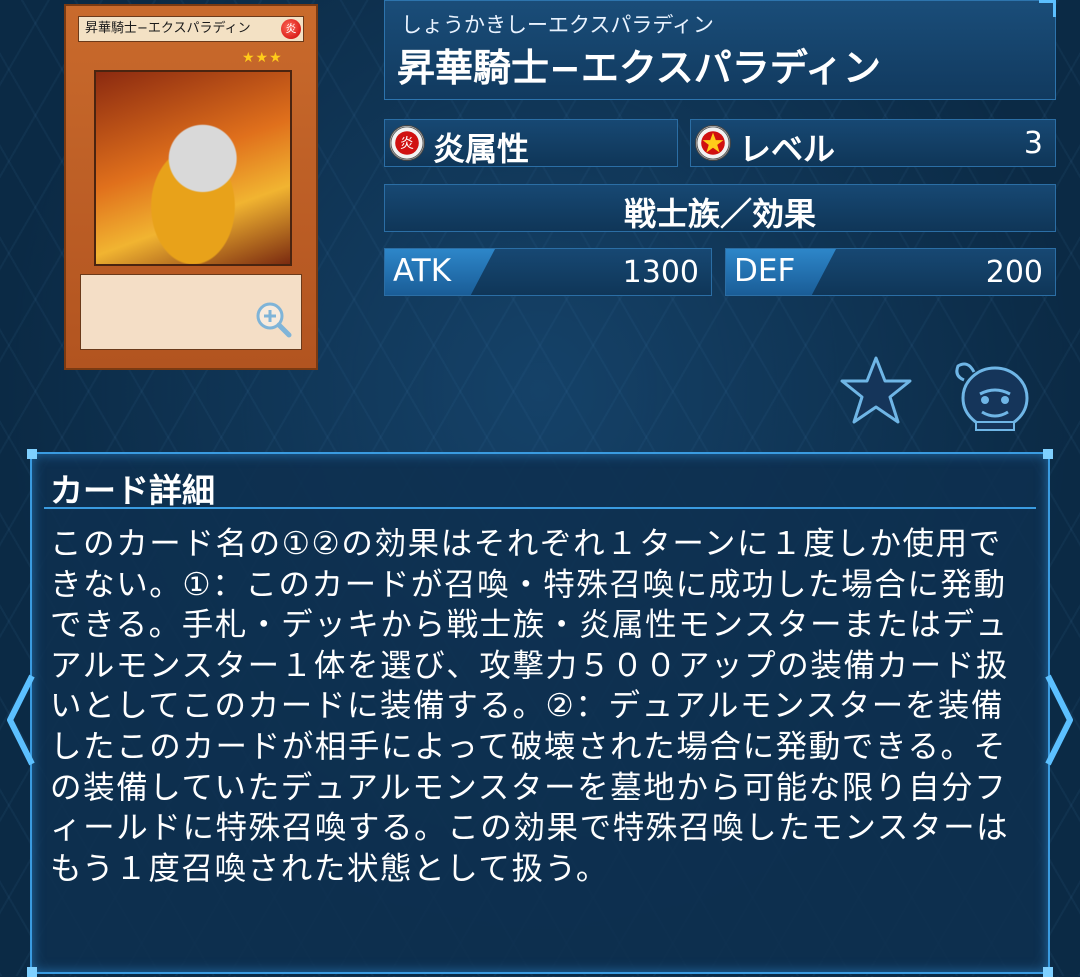  What do you see at coordinates (21, 720) in the screenshot?
I see `chevron-left-icon` at bounding box center [21, 720].